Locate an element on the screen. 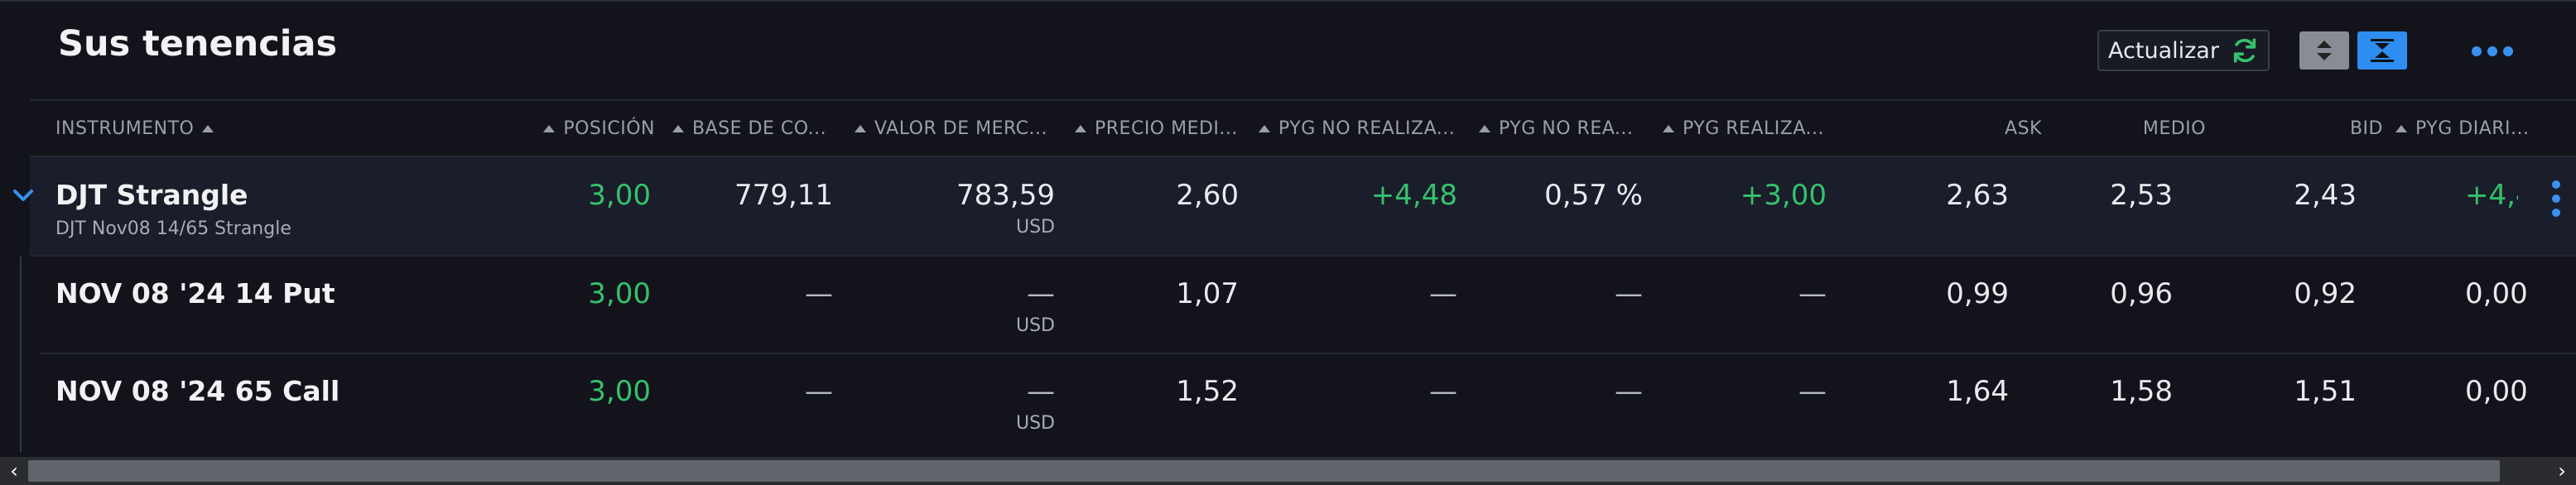 The width and height of the screenshot is (2576, 485). unrealized-pct-value: 0,57 % is located at coordinates (1593, 195).